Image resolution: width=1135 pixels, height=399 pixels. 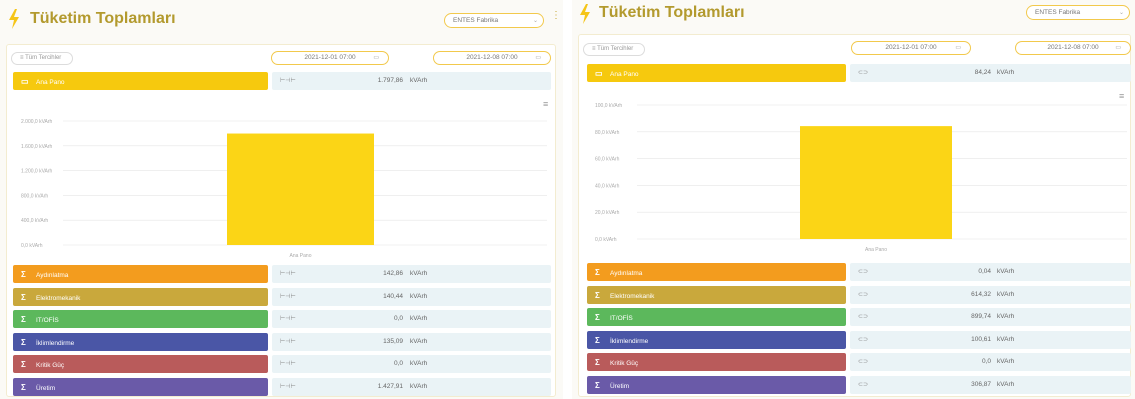 I want to click on preferences-label: Tüm Tercihler, so click(x=43, y=58).